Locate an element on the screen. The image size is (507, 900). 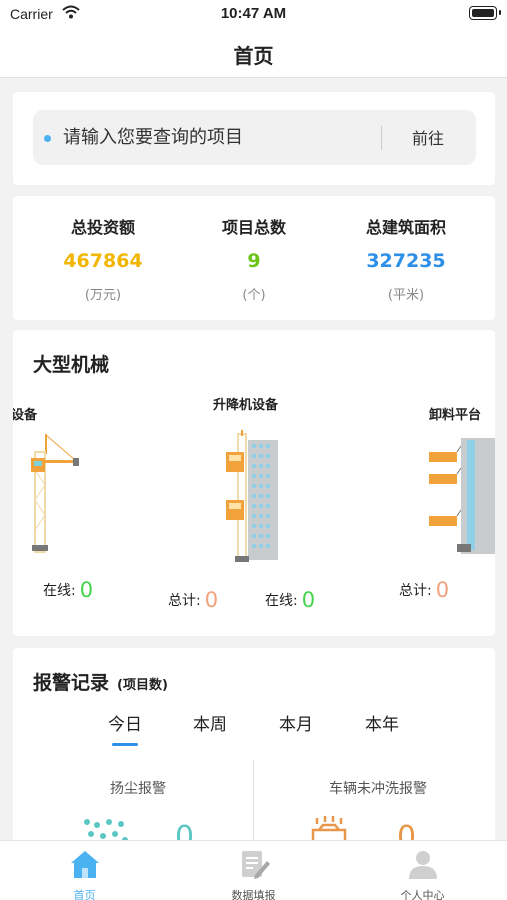
stat-project-count: 项目总数 9 (个) is located at coordinates (254, 258).